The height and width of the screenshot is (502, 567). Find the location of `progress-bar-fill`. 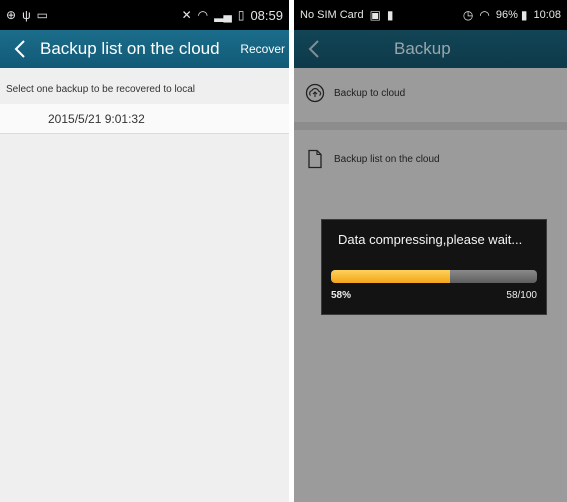

progress-bar-fill is located at coordinates (391, 276).